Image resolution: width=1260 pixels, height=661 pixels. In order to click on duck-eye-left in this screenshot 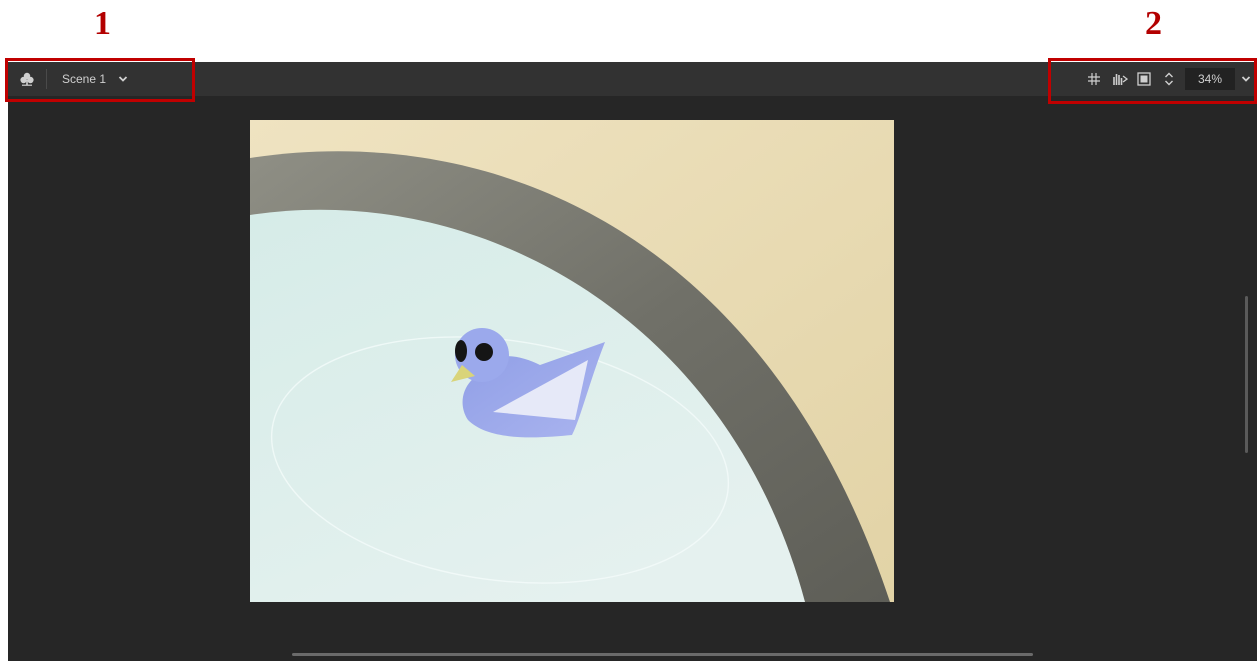, I will do `click(461, 351)`.